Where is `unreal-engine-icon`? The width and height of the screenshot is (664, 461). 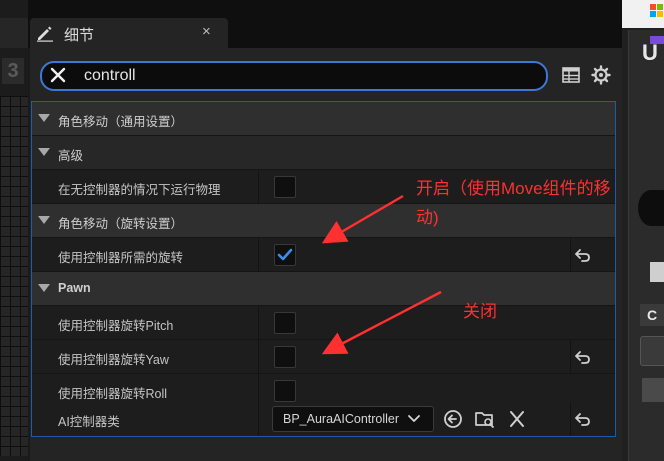
unreal-engine-icon is located at coordinates (651, 208).